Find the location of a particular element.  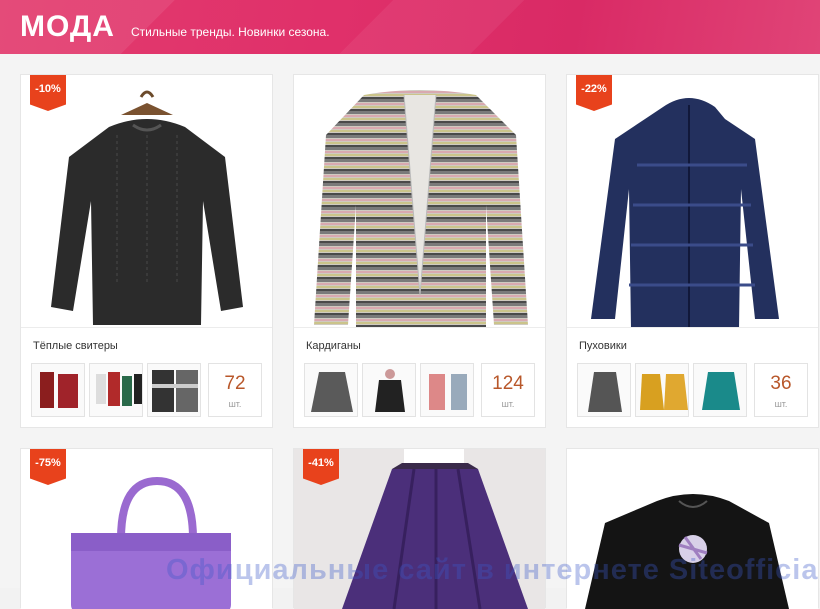

category-info: Тёплые свитеры 72 шт. is located at coordinates (146, 378).